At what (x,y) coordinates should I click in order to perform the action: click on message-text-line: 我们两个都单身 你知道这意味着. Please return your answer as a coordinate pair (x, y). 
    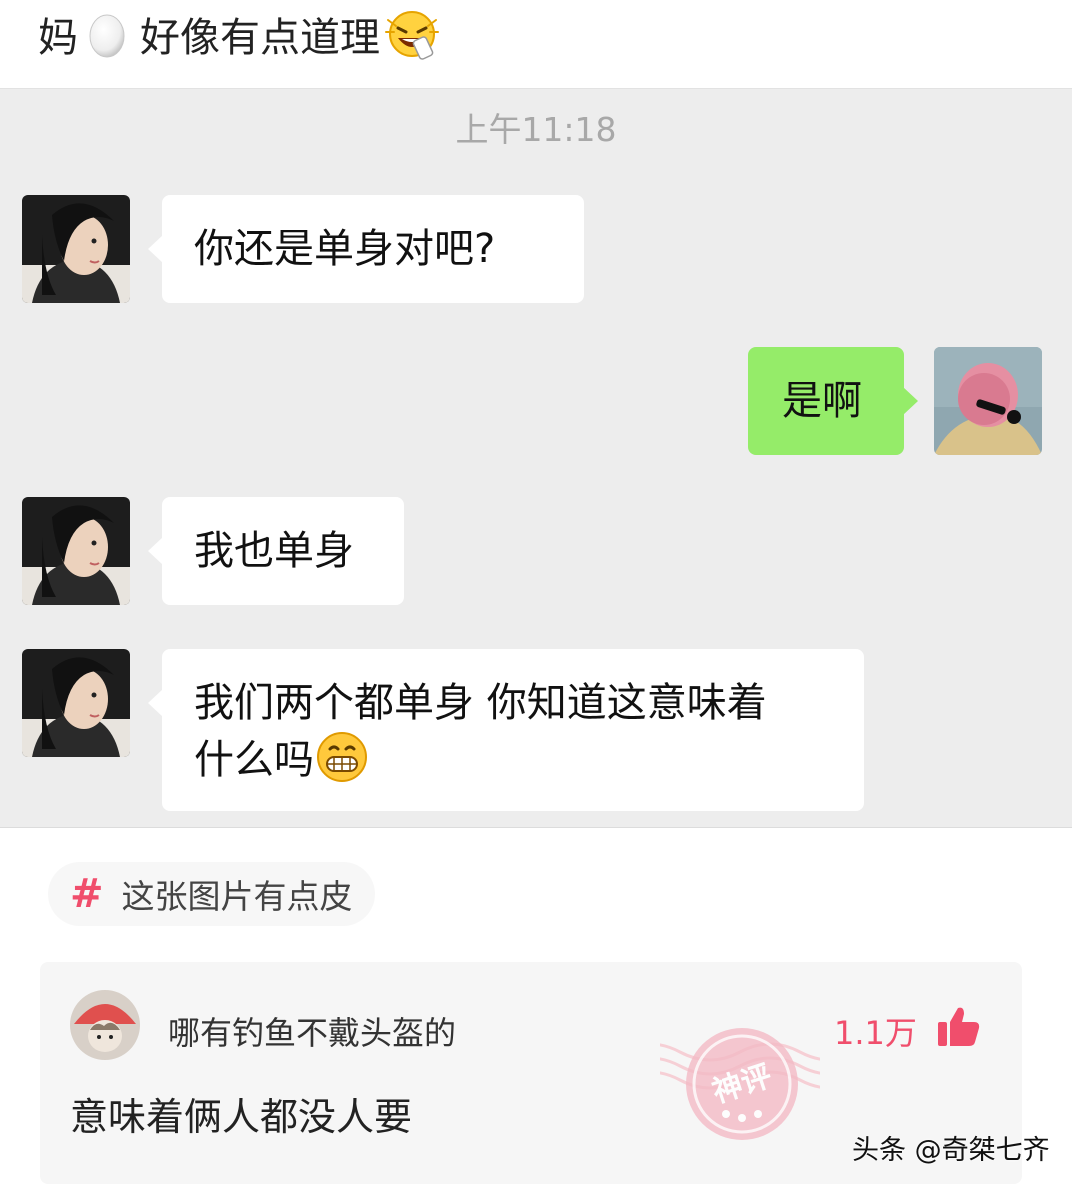
    Looking at the image, I should click on (480, 703).